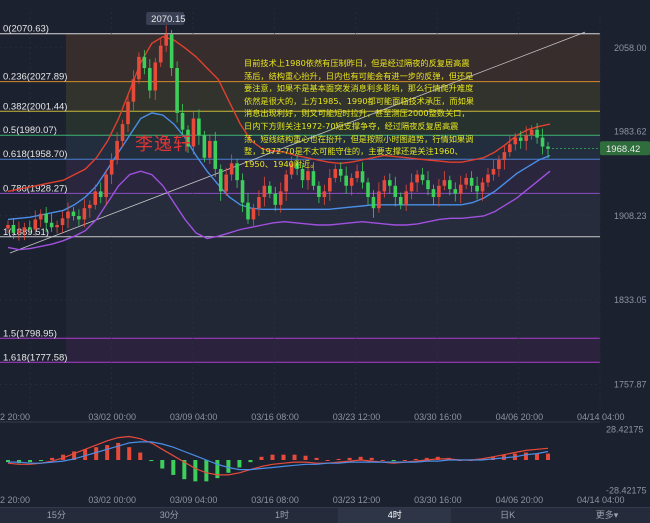 This screenshot has height=523, width=650. Describe the element at coordinates (357, 417) in the screenshot. I see `time-tick-label: 03/23 12:00` at that location.